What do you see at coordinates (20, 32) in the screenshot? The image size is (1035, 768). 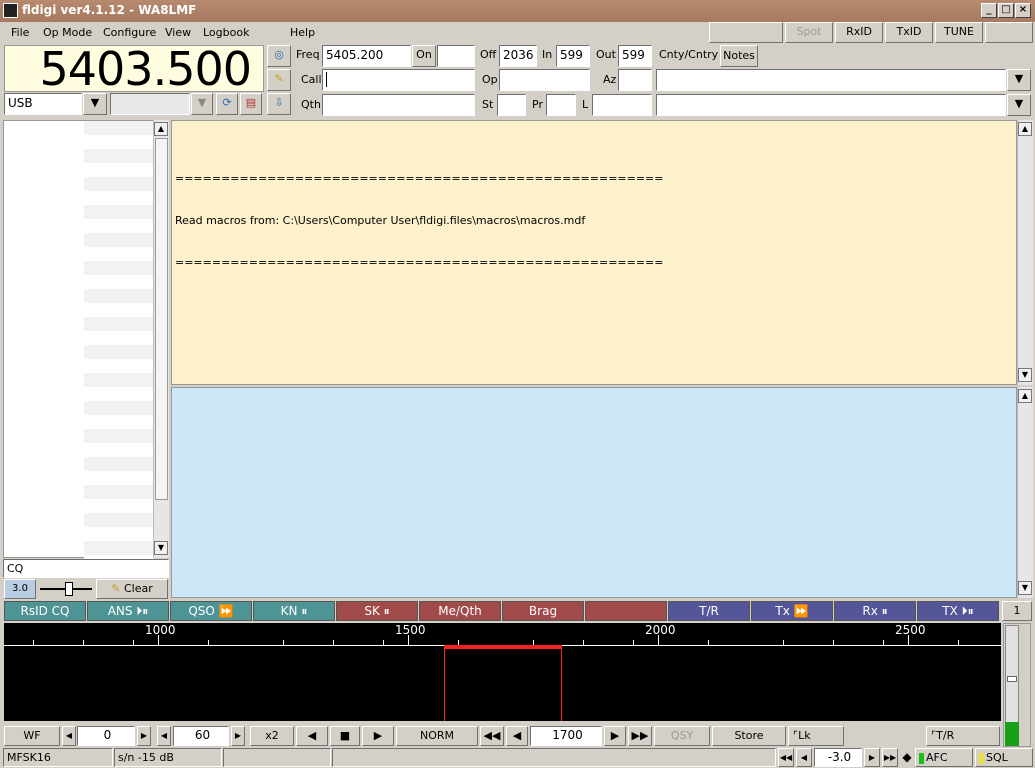 I see `menu-file: File` at bounding box center [20, 32].